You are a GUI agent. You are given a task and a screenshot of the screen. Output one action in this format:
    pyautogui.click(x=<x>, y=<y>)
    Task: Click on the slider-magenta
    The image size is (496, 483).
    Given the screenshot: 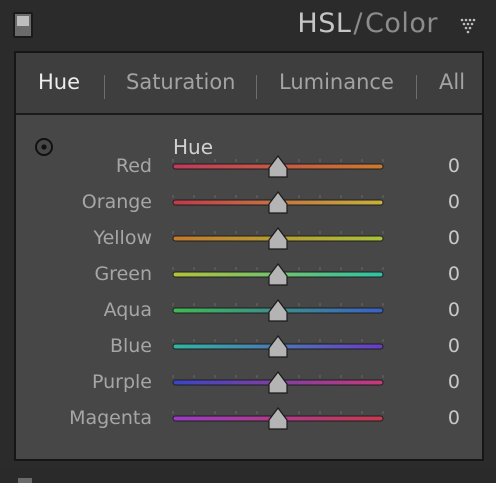 What is the action you would take?
    pyautogui.click(x=278, y=419)
    